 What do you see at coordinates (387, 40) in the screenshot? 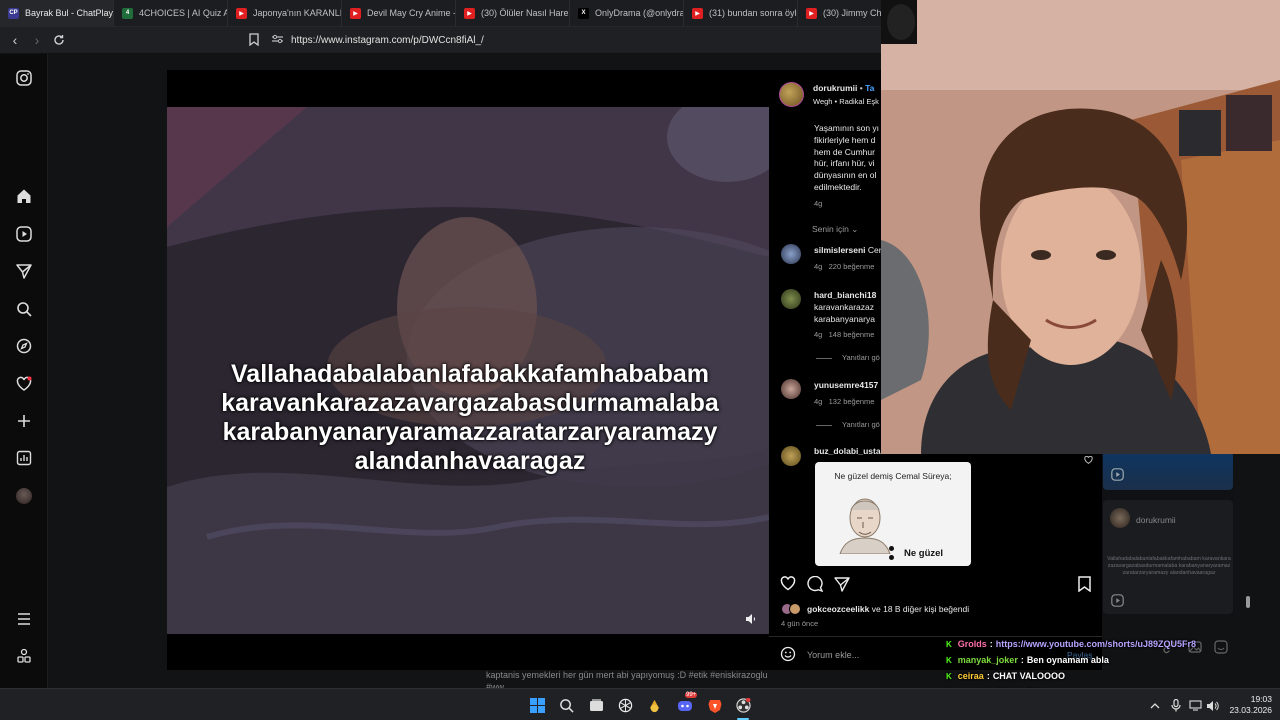
I see `url-text: https://www.instagram.com/p/DWCcn8fiAl_/` at bounding box center [387, 40].